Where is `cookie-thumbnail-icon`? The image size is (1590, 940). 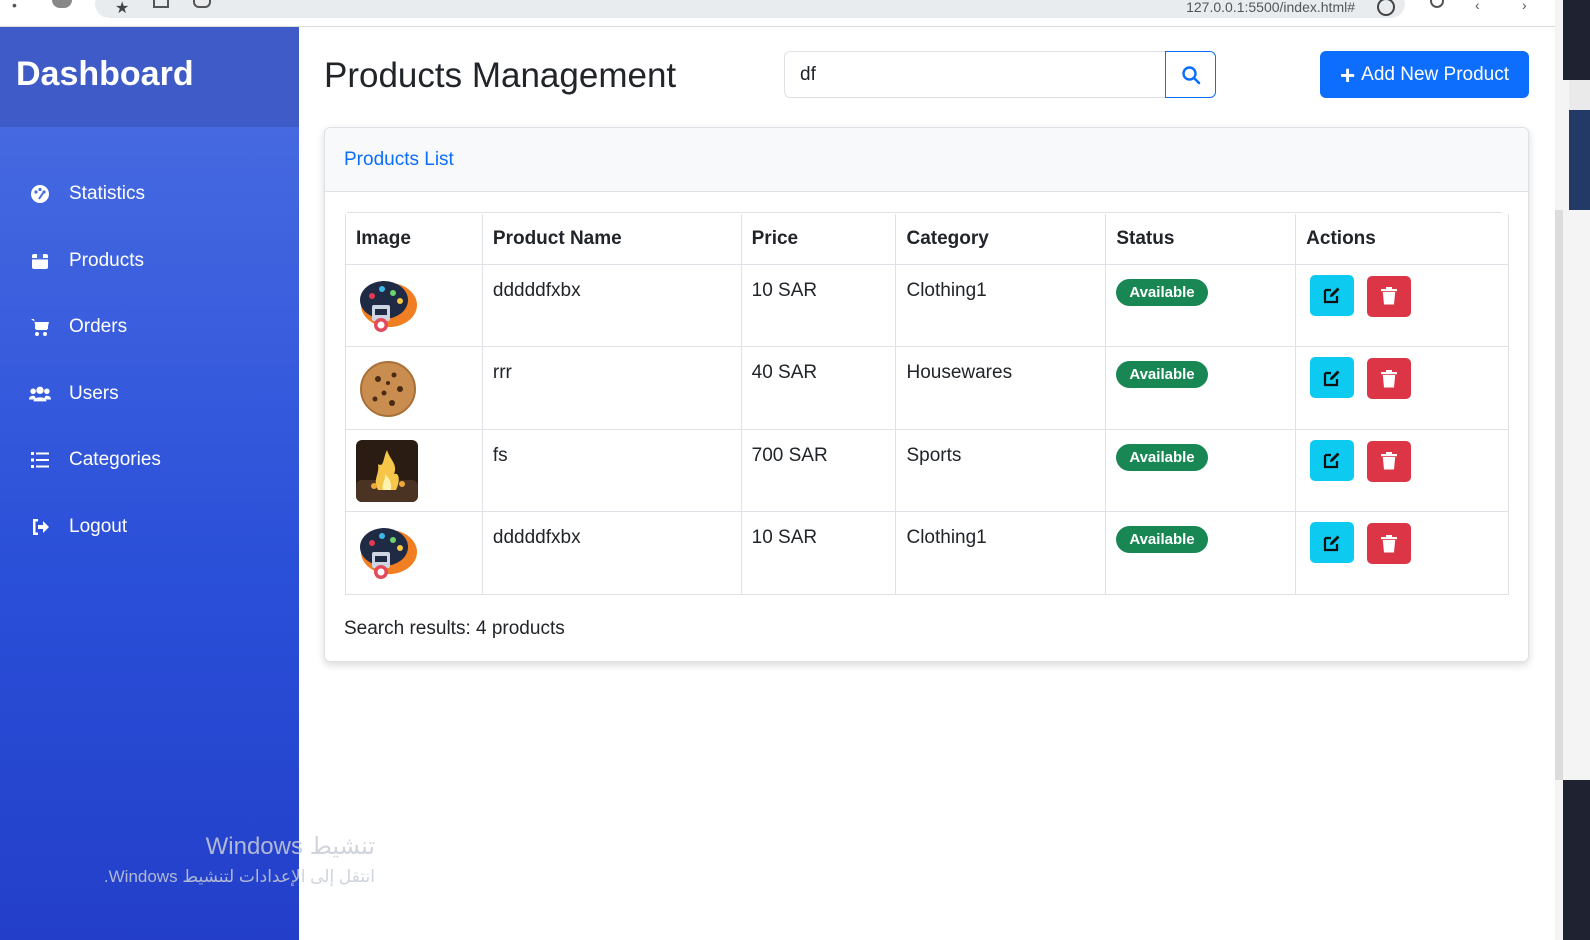 cookie-thumbnail-icon is located at coordinates (388, 389).